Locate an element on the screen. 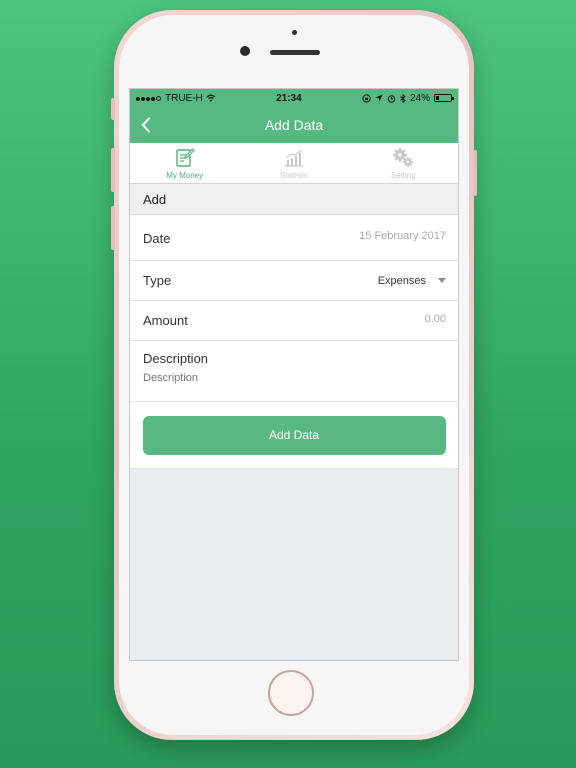  section-header: Add is located at coordinates (294, 199).